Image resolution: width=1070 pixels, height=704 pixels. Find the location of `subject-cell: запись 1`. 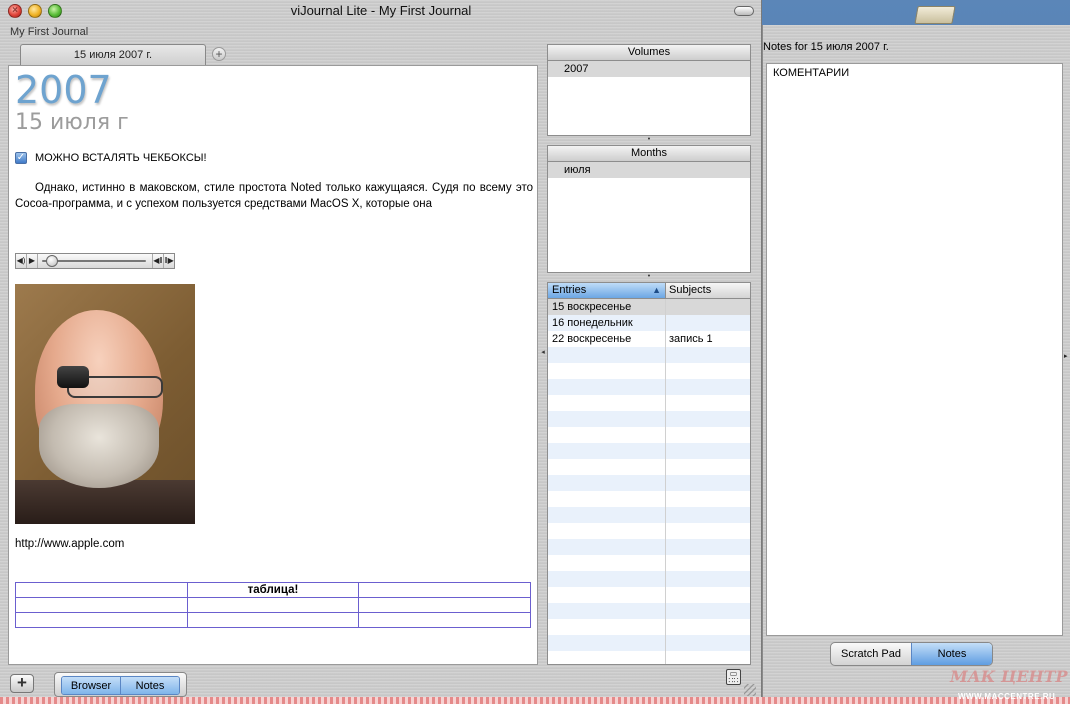

subject-cell: запись 1 is located at coordinates (691, 339).